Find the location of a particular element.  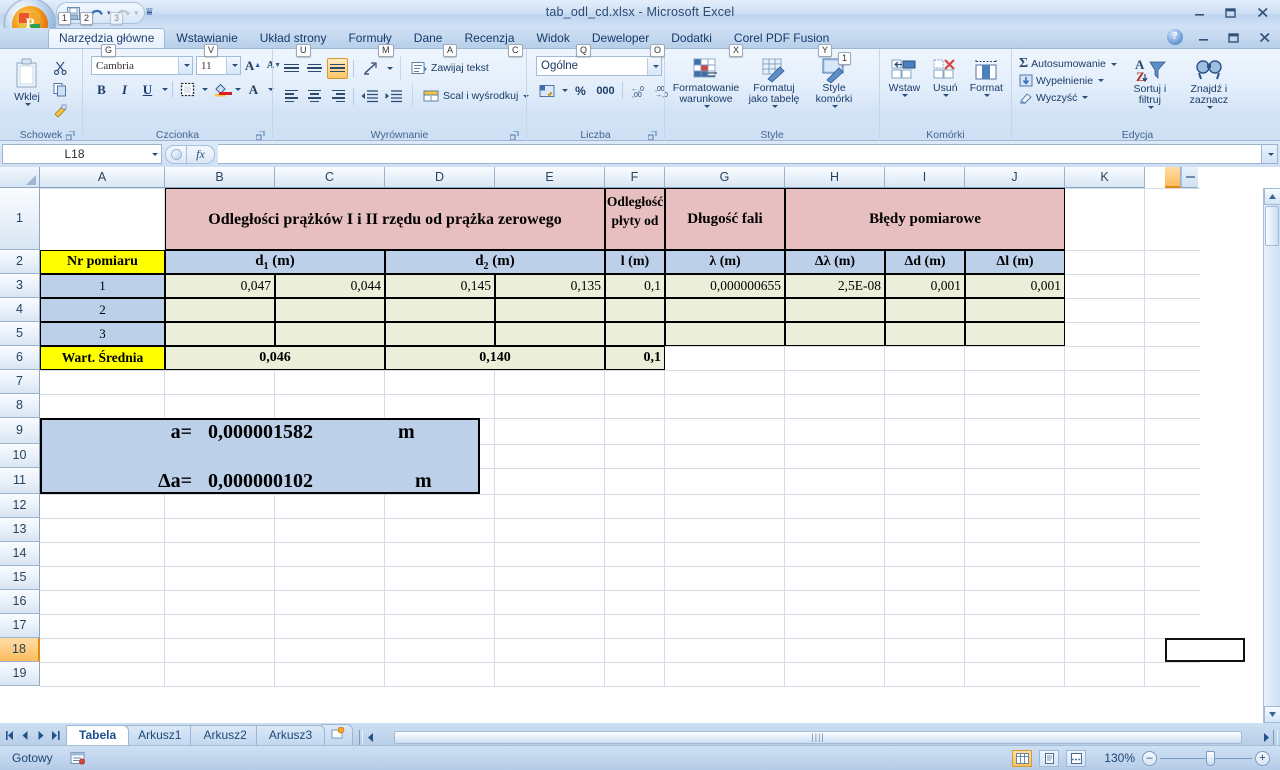

sheet-tab-arkusz2: Arkusz2 is located at coordinates (225, 735).